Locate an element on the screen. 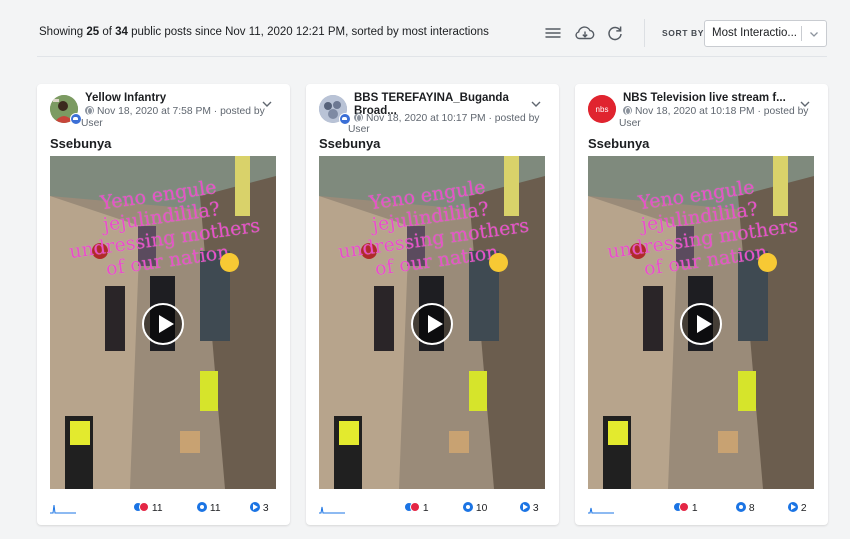 Image resolution: width=850 pixels, height=539 pixels. summary-prefix: Showing is located at coordinates (61, 32).